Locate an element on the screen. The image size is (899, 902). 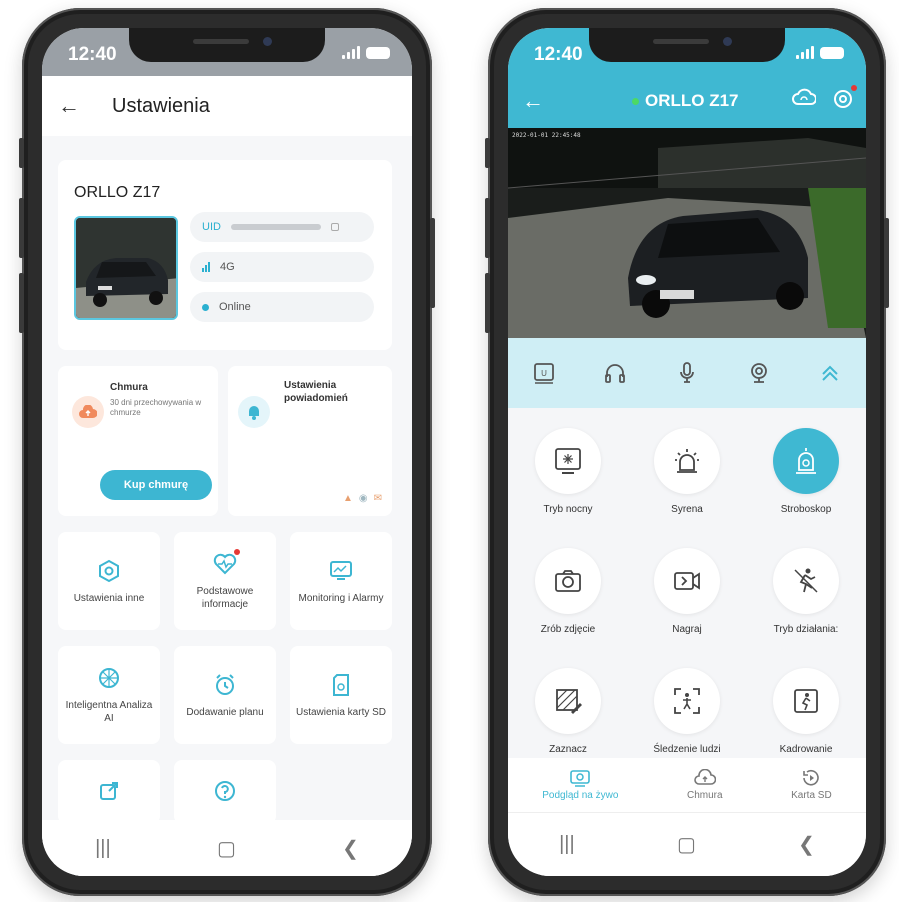
feature-record: Nagraj is located at coordinates (687, 591).